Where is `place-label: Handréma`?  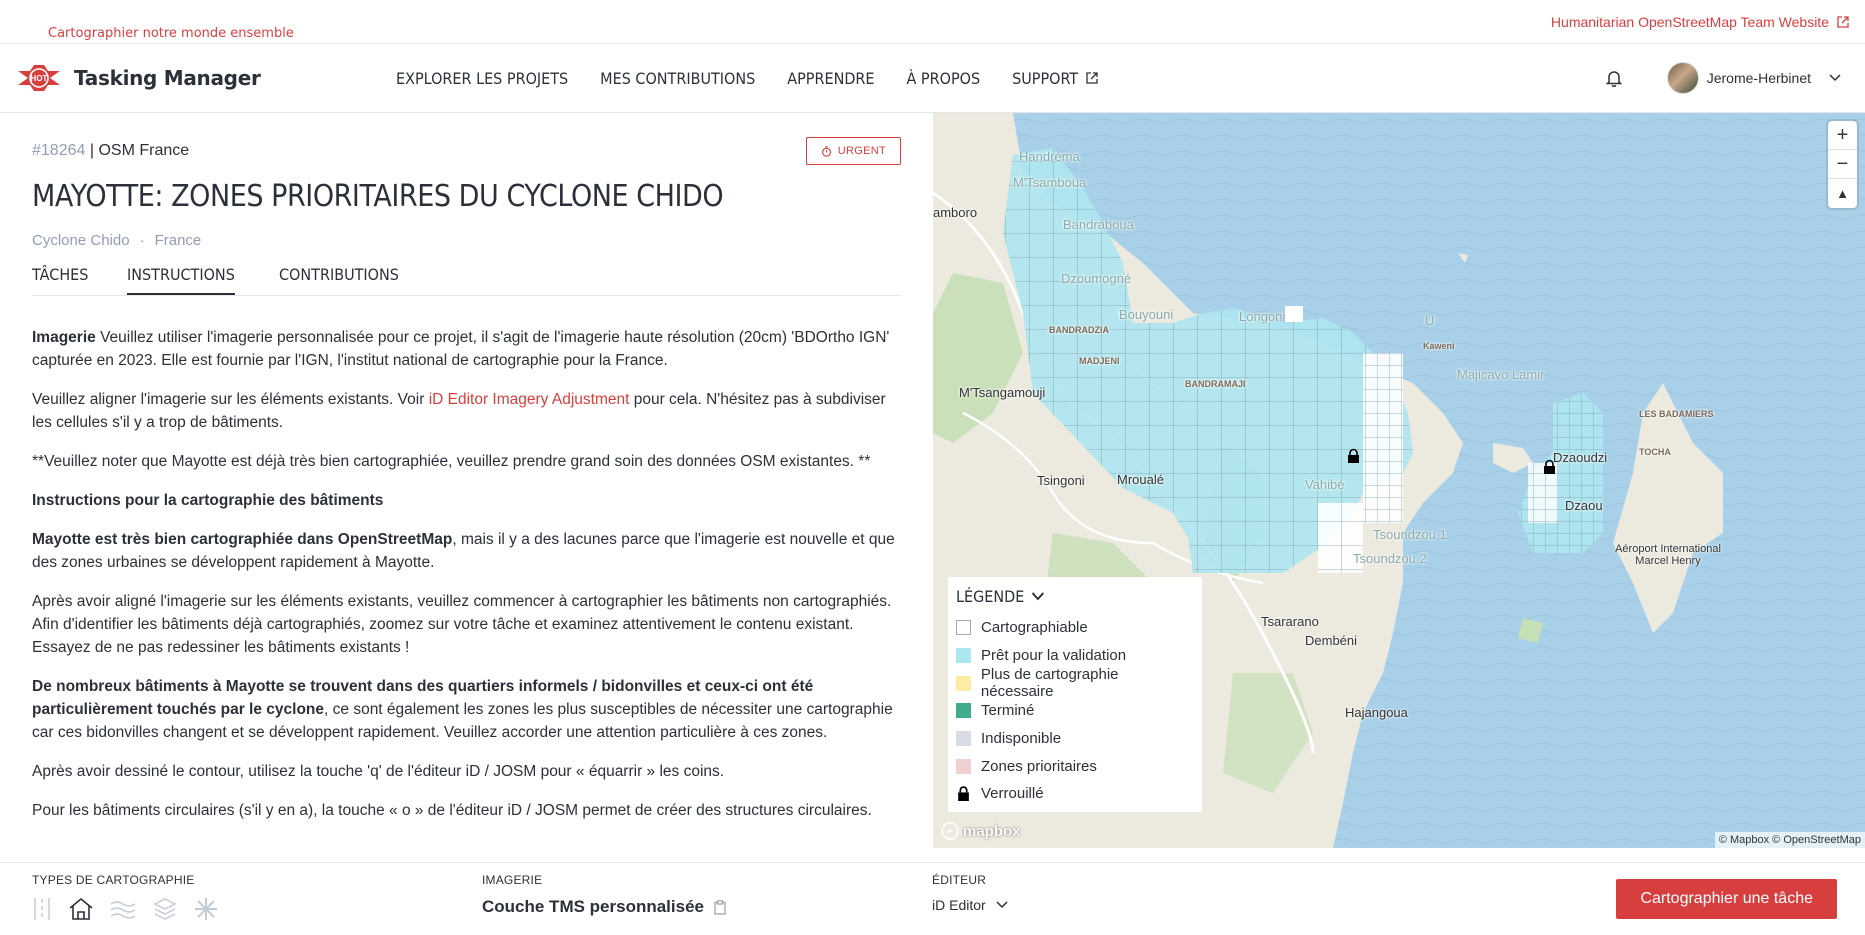 place-label: Handréma is located at coordinates (1049, 156).